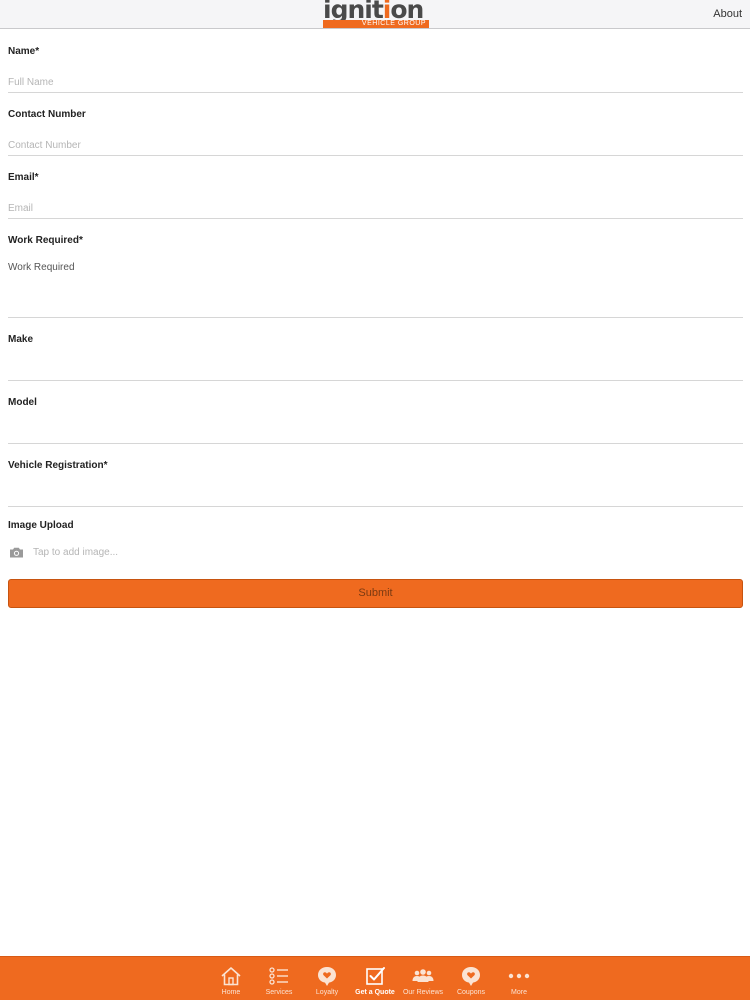 The width and height of the screenshot is (750, 1000). I want to click on ignition-logo: ignition VEHICLE GROUP, so click(376, 14).